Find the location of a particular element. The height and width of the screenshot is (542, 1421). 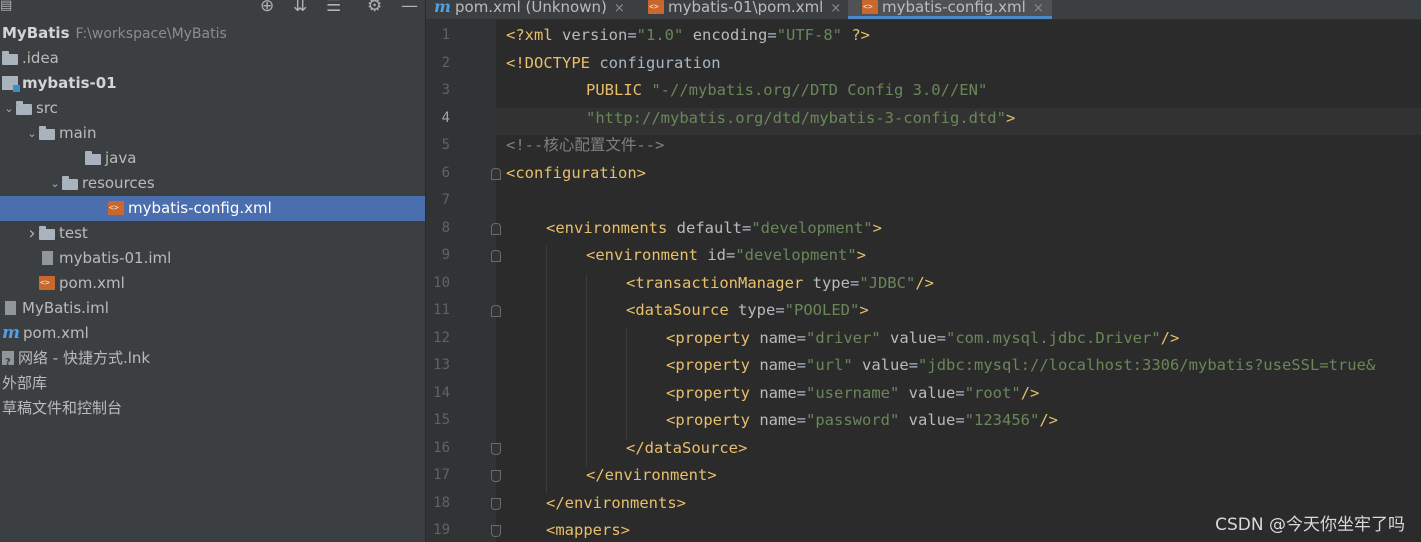

tree-item: 草稿文件和控制台 is located at coordinates (212, 408).